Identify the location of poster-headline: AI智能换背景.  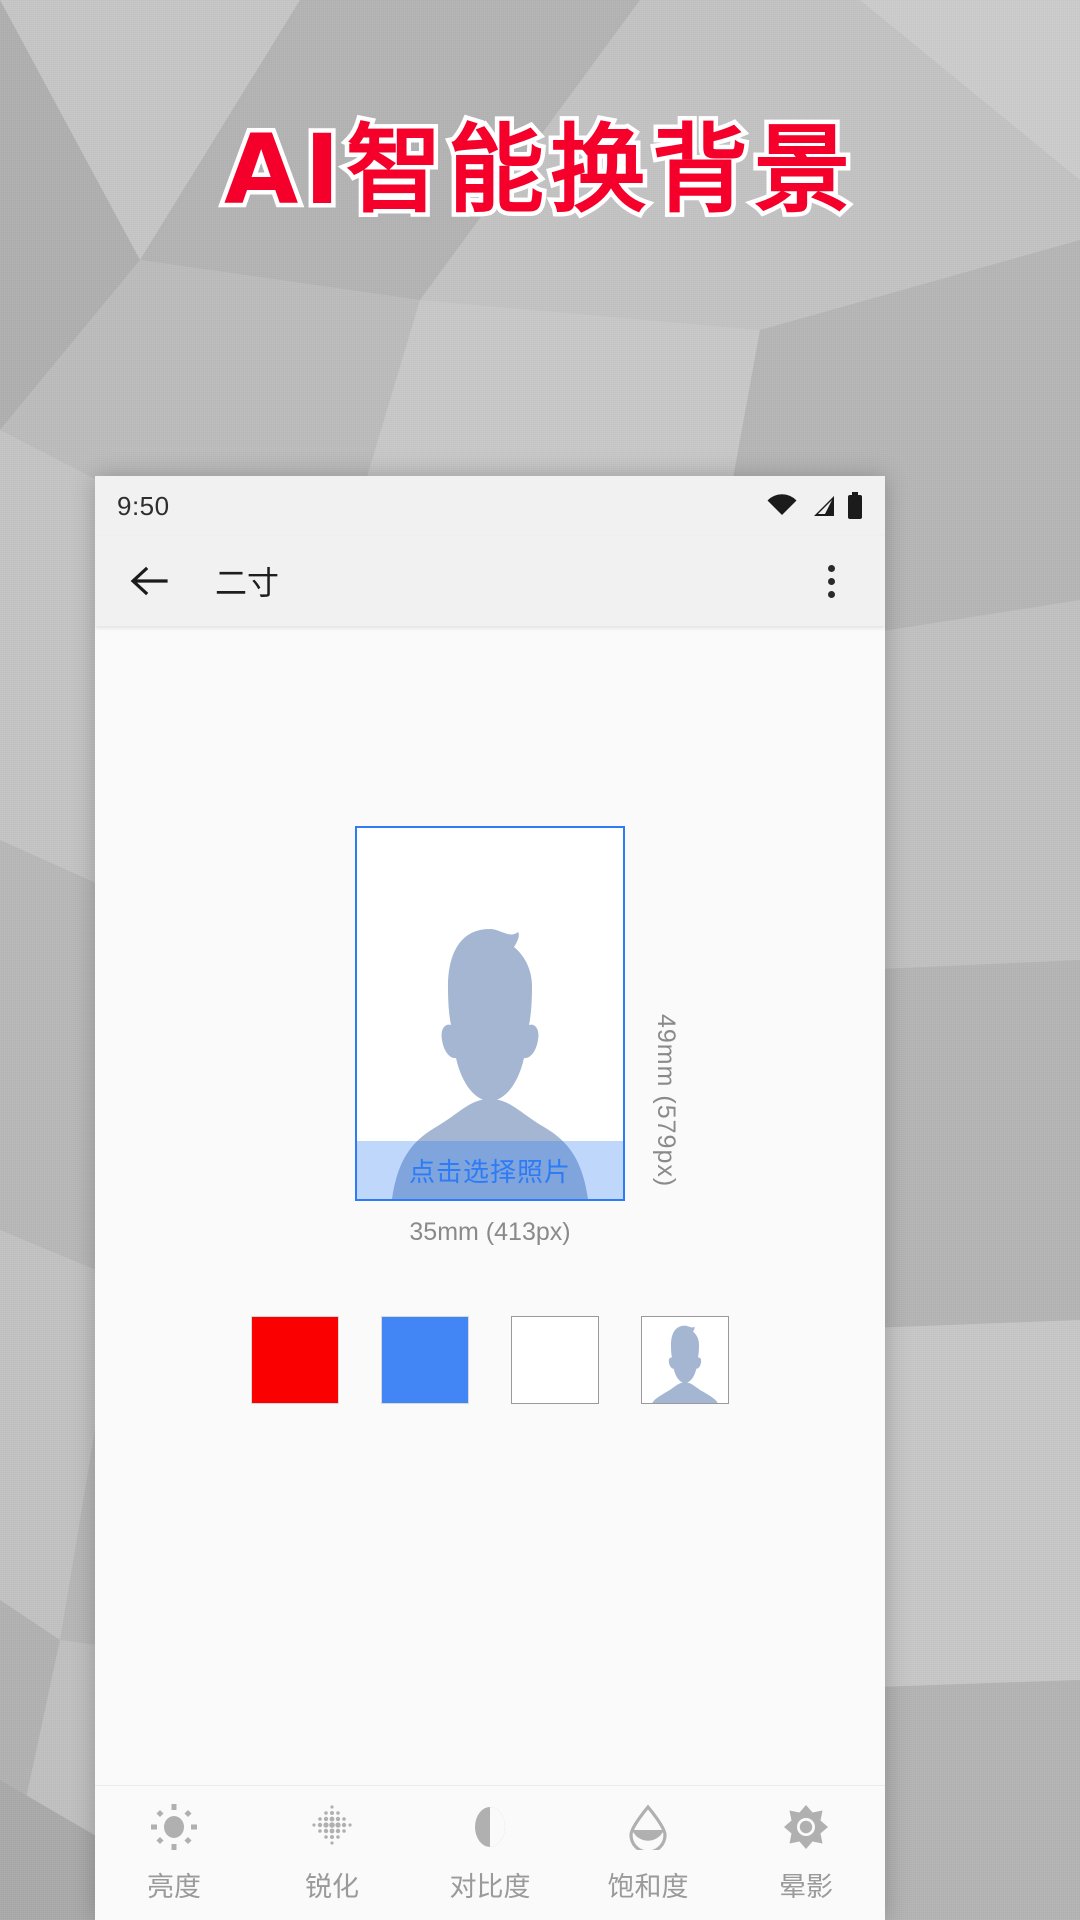
(537, 170).